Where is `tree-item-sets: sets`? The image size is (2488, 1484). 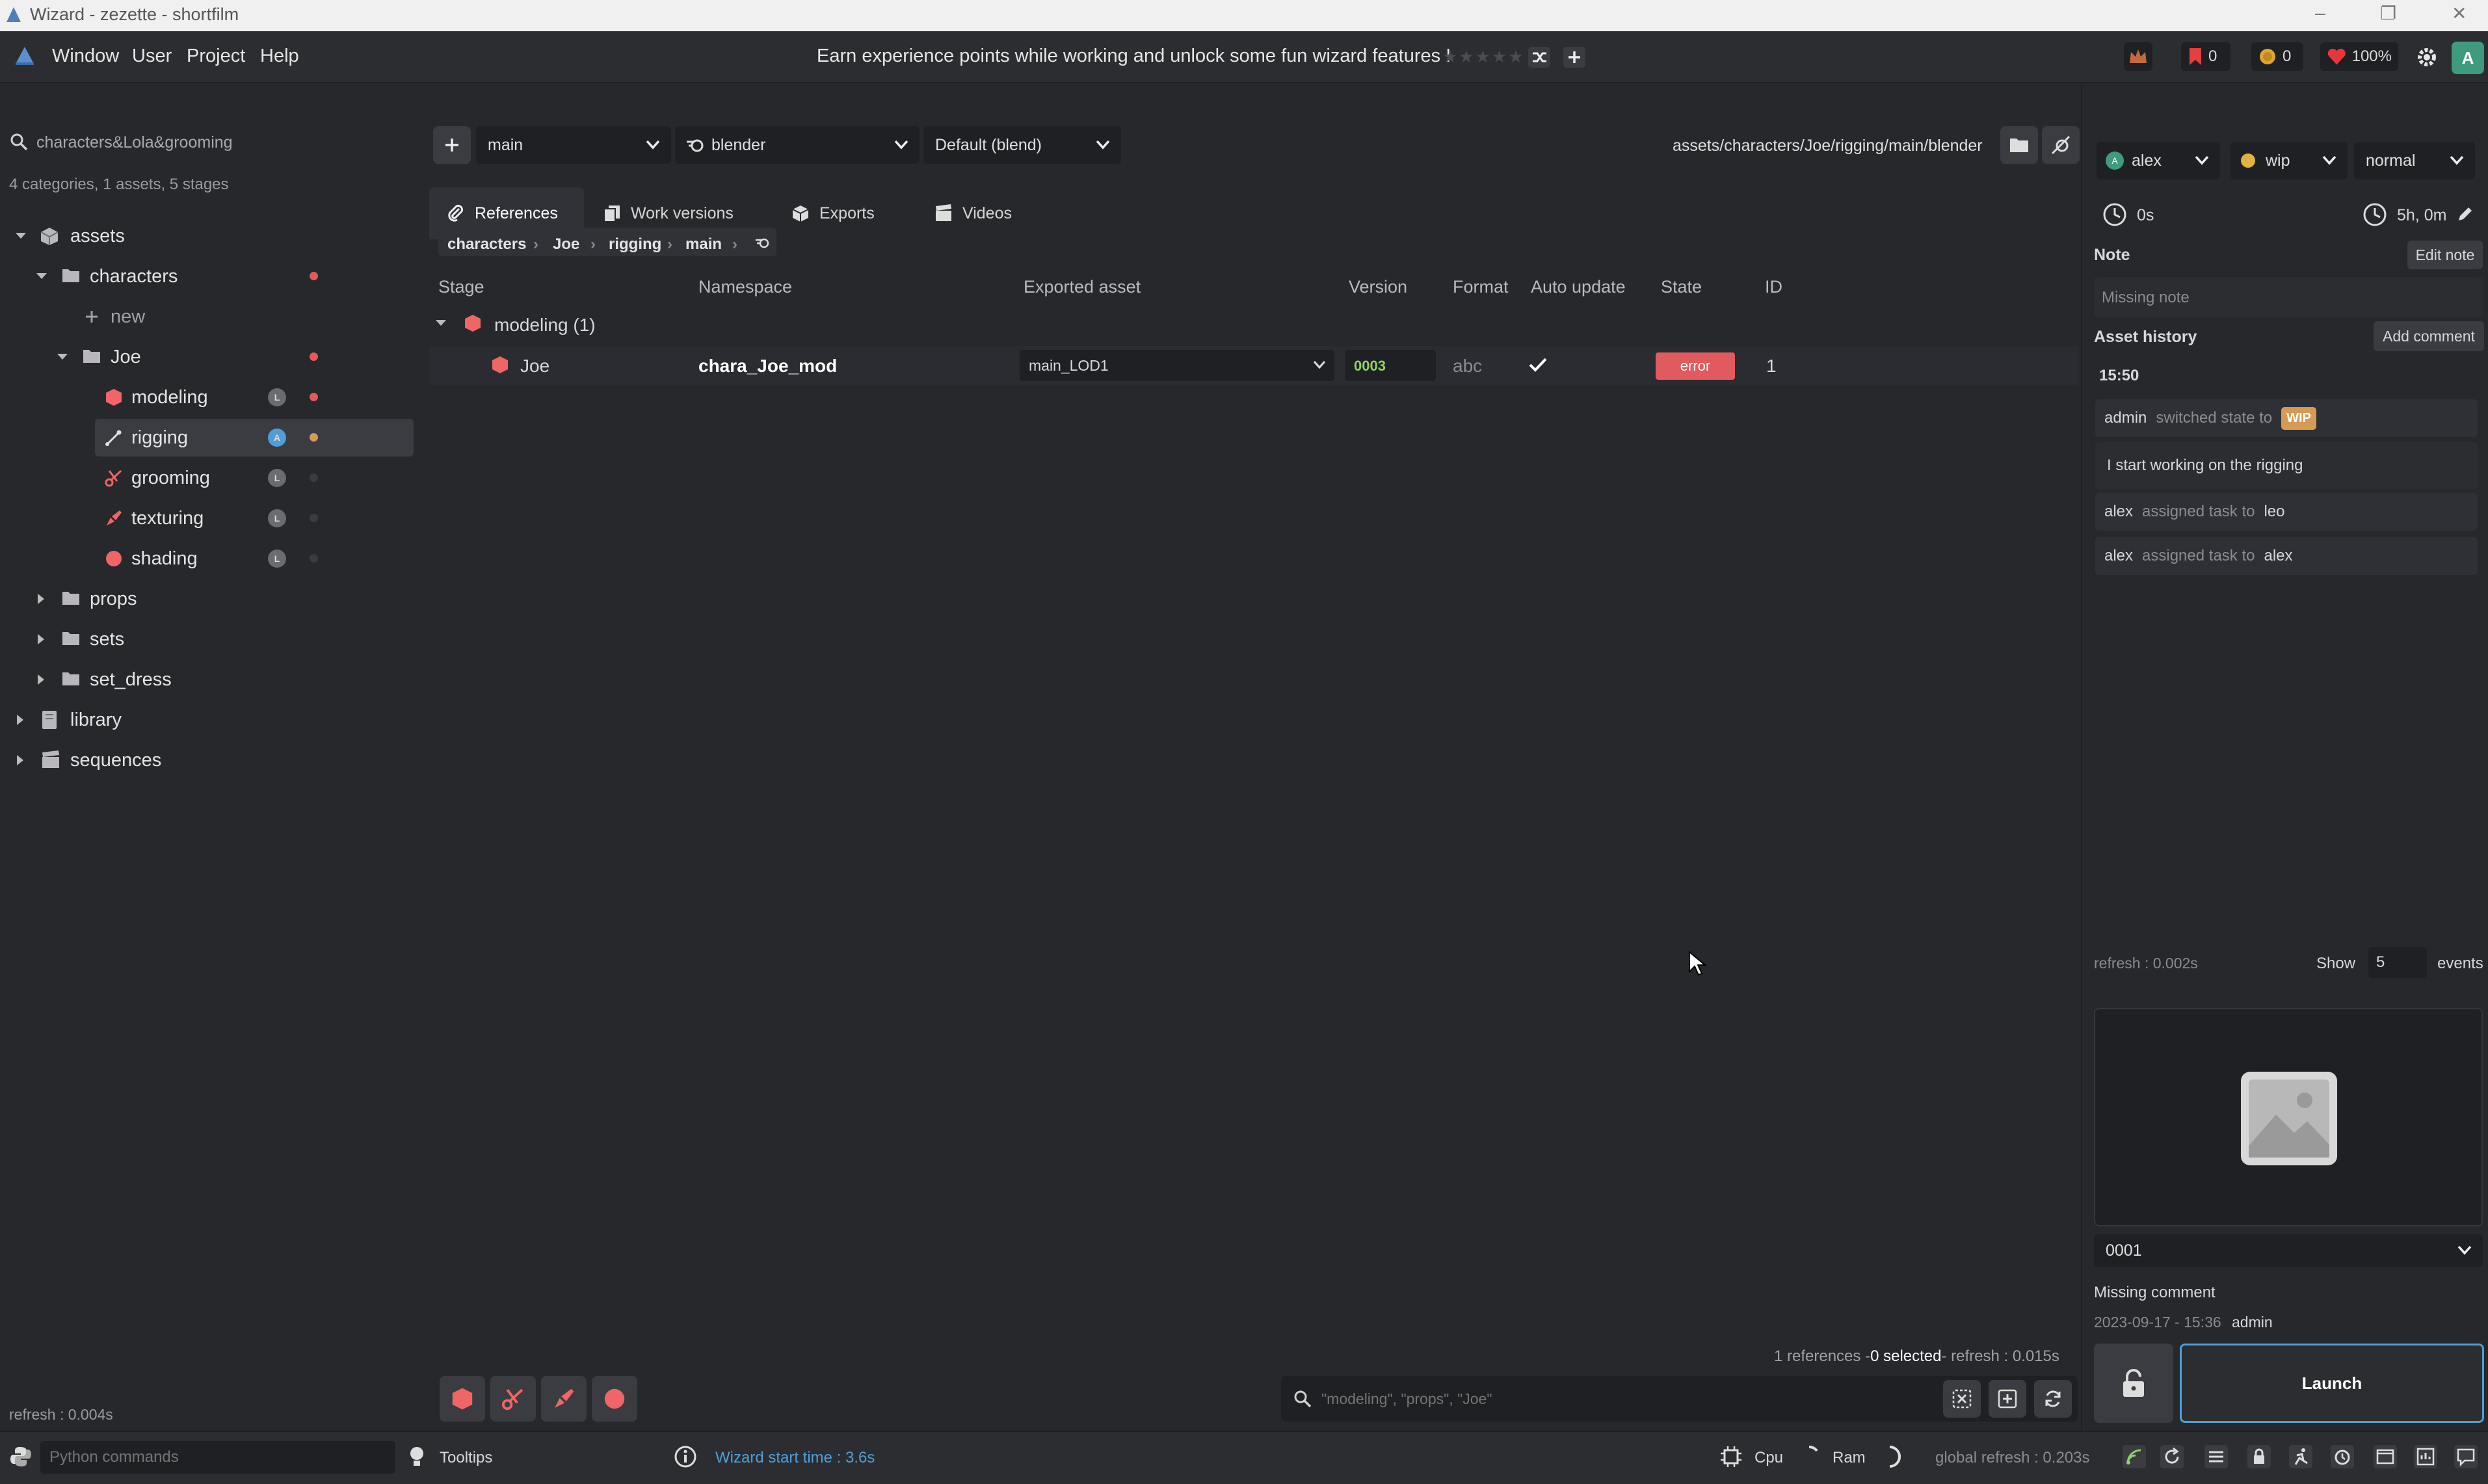
tree-item-sets: sets is located at coordinates (211, 639).